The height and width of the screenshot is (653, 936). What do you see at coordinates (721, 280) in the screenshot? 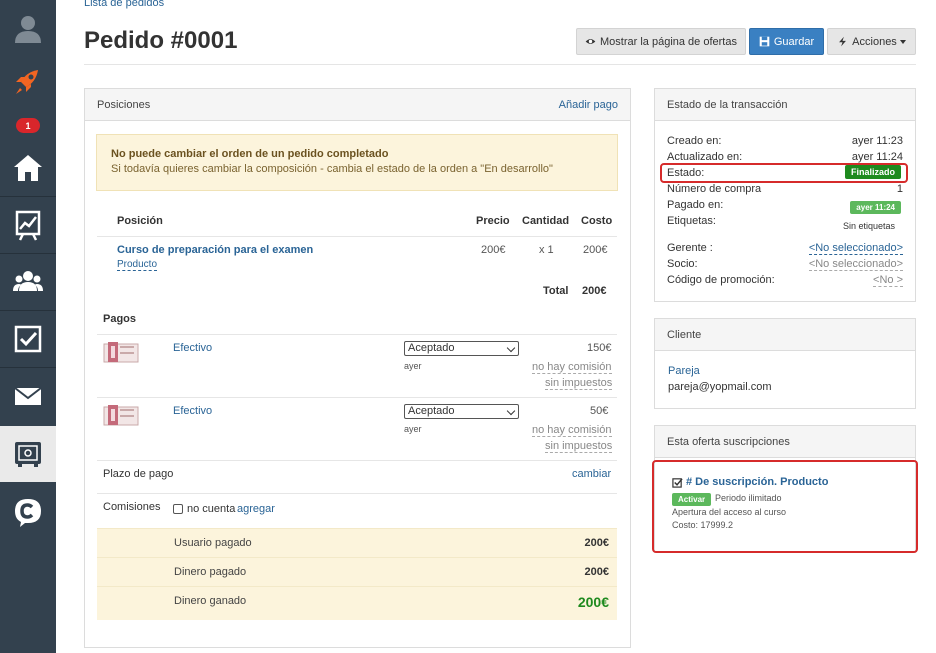
I see `promo-label: Código de promoción:` at bounding box center [721, 280].